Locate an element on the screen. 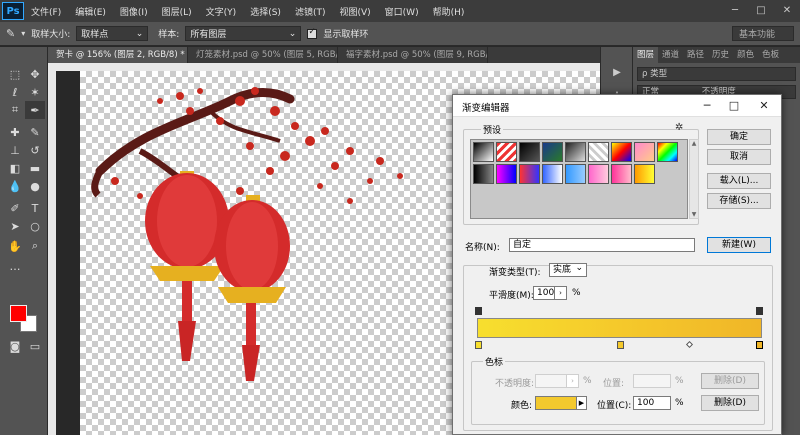 This screenshot has height=435, width=800. show-sampling-ring-checkbox is located at coordinates (312, 33).